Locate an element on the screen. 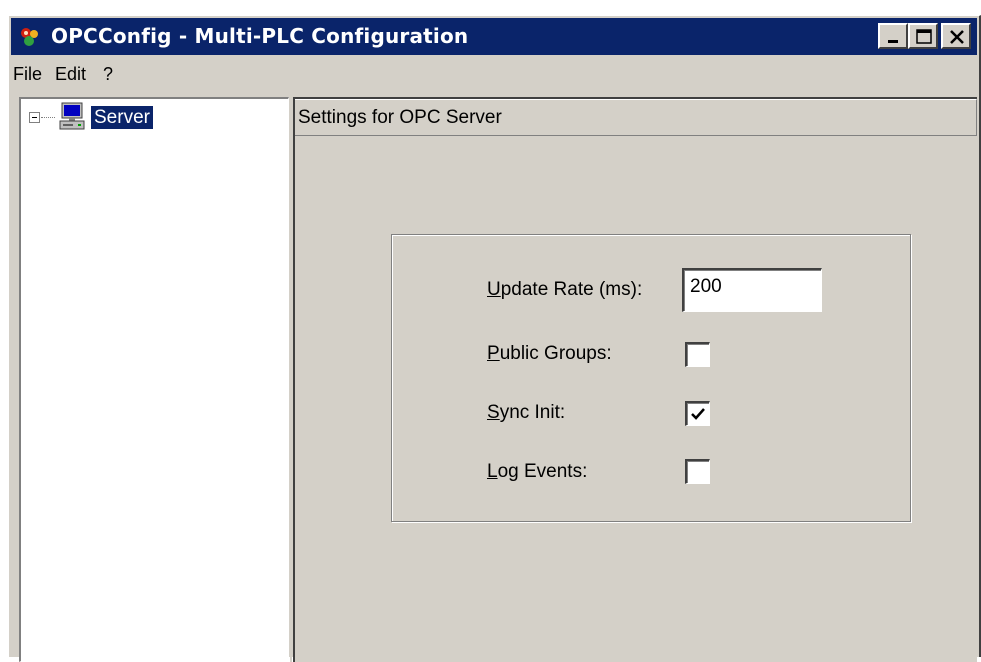  checkmark-icon is located at coordinates (698, 414).